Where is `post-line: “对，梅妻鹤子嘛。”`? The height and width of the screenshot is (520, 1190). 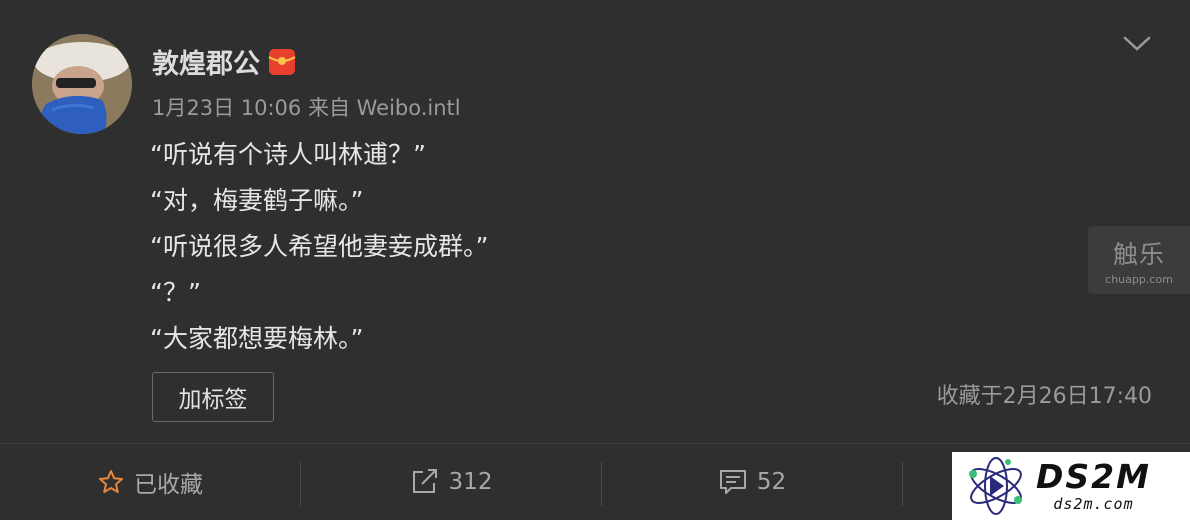
post-line: “对，梅妻鹤子嘛。” is located at coordinates (257, 200).